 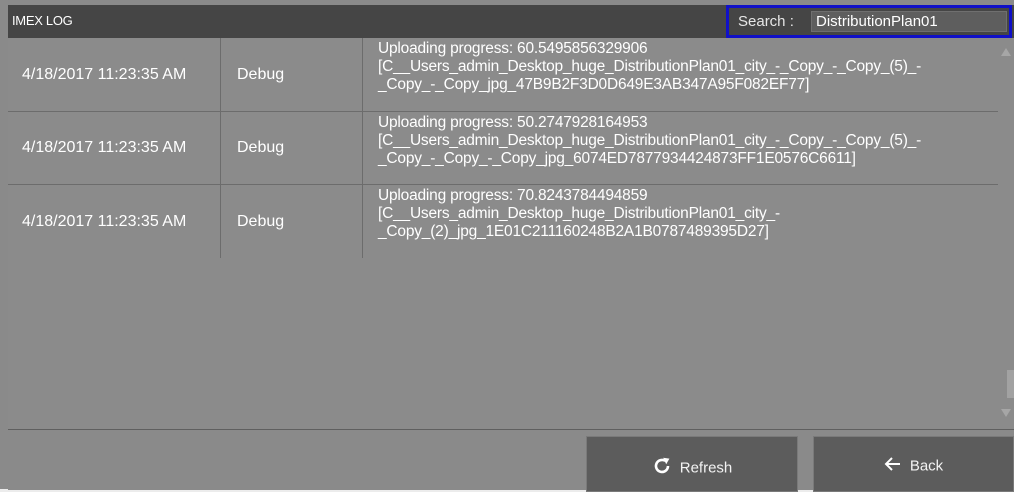 What do you see at coordinates (42, 20) in the screenshot?
I see `window-title: IMEX LOG` at bounding box center [42, 20].